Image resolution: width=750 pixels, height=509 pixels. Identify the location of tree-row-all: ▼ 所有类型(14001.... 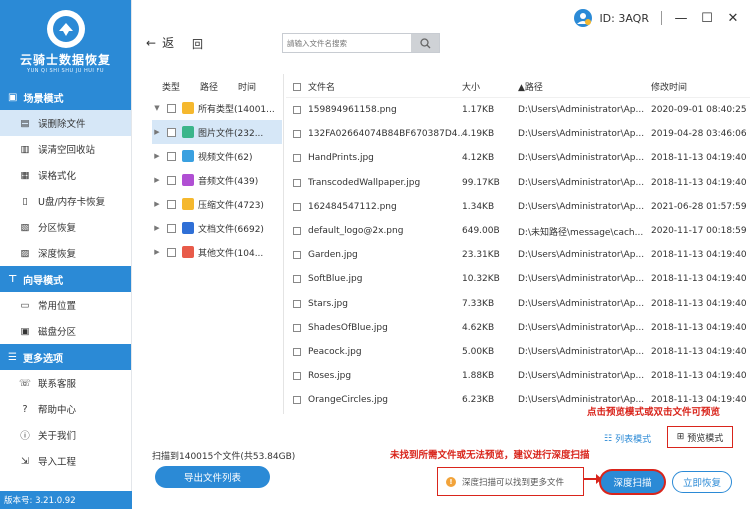
(217, 108).